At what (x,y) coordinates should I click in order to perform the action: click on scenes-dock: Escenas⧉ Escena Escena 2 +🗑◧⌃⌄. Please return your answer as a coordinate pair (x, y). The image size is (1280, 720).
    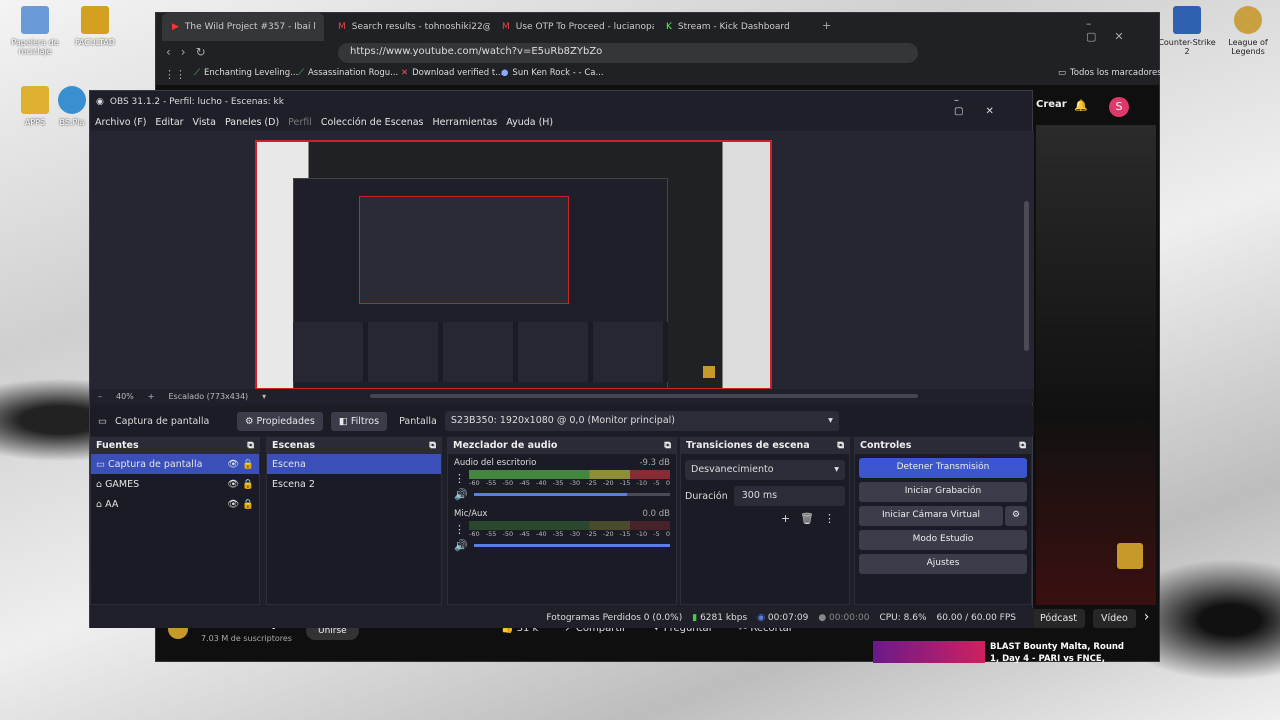
    Looking at the image, I should click on (354, 531).